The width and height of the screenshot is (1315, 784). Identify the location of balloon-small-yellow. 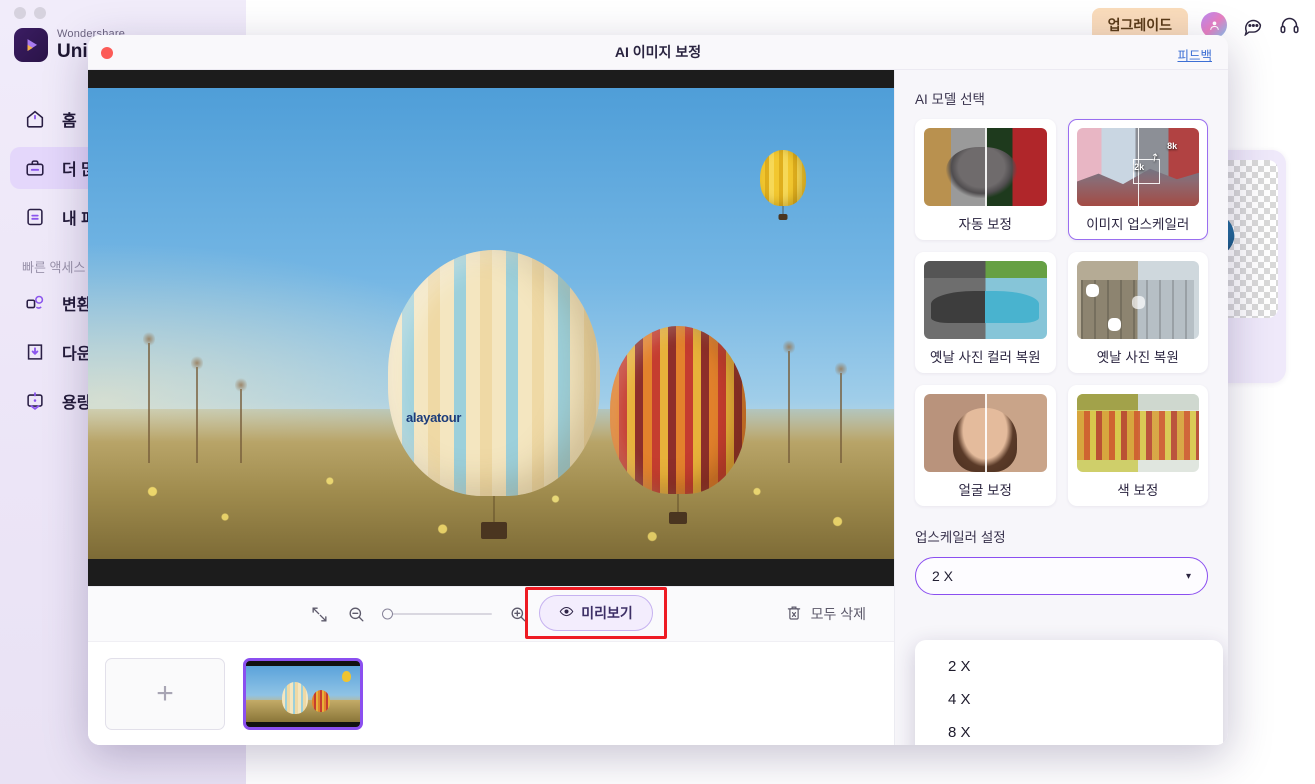
(783, 185).